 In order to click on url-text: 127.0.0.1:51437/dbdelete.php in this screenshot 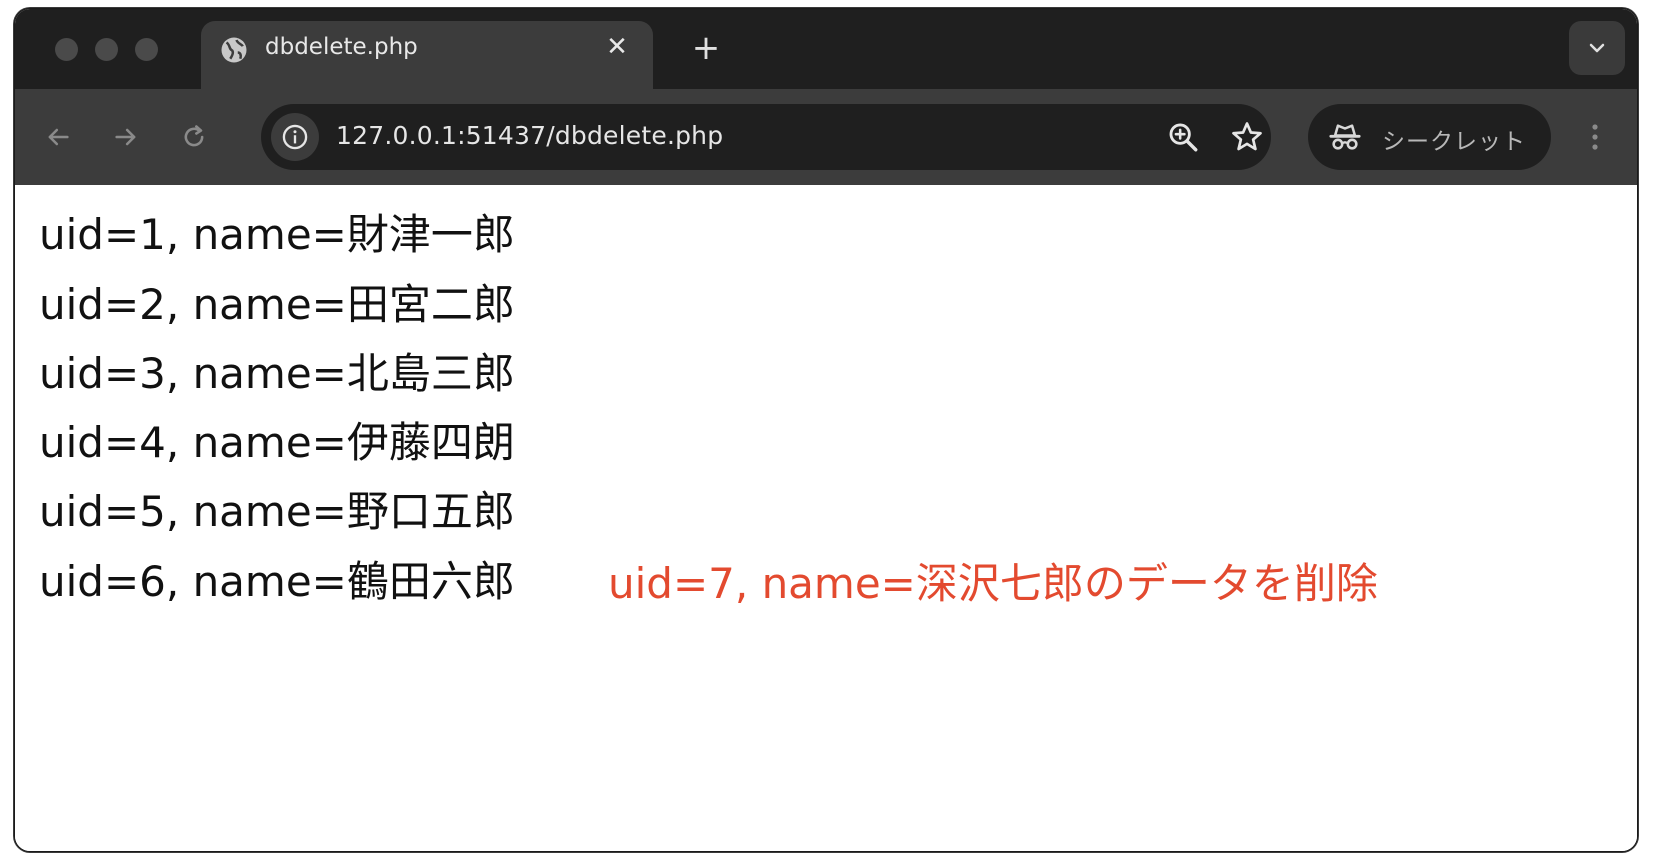, I will do `click(529, 135)`.